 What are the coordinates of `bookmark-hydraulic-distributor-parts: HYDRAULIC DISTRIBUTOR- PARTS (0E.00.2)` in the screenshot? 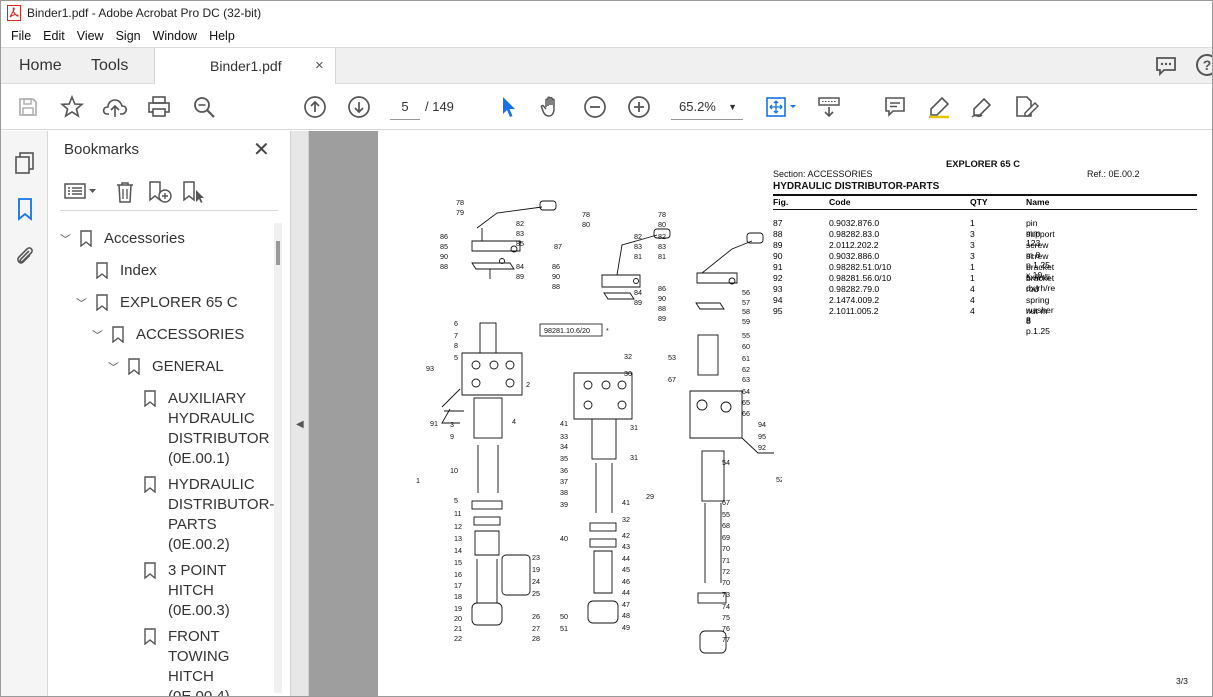 It's located at (167, 515).